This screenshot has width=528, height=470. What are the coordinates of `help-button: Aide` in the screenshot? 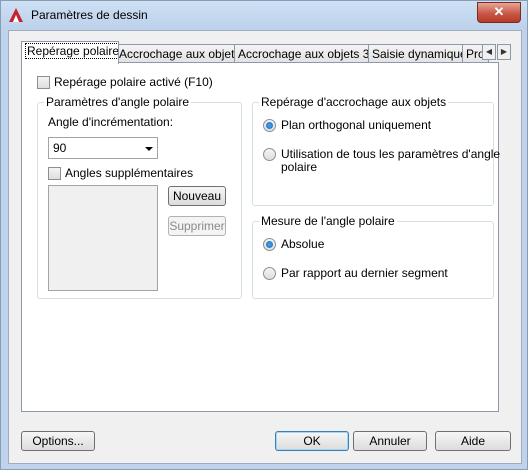 It's located at (473, 441).